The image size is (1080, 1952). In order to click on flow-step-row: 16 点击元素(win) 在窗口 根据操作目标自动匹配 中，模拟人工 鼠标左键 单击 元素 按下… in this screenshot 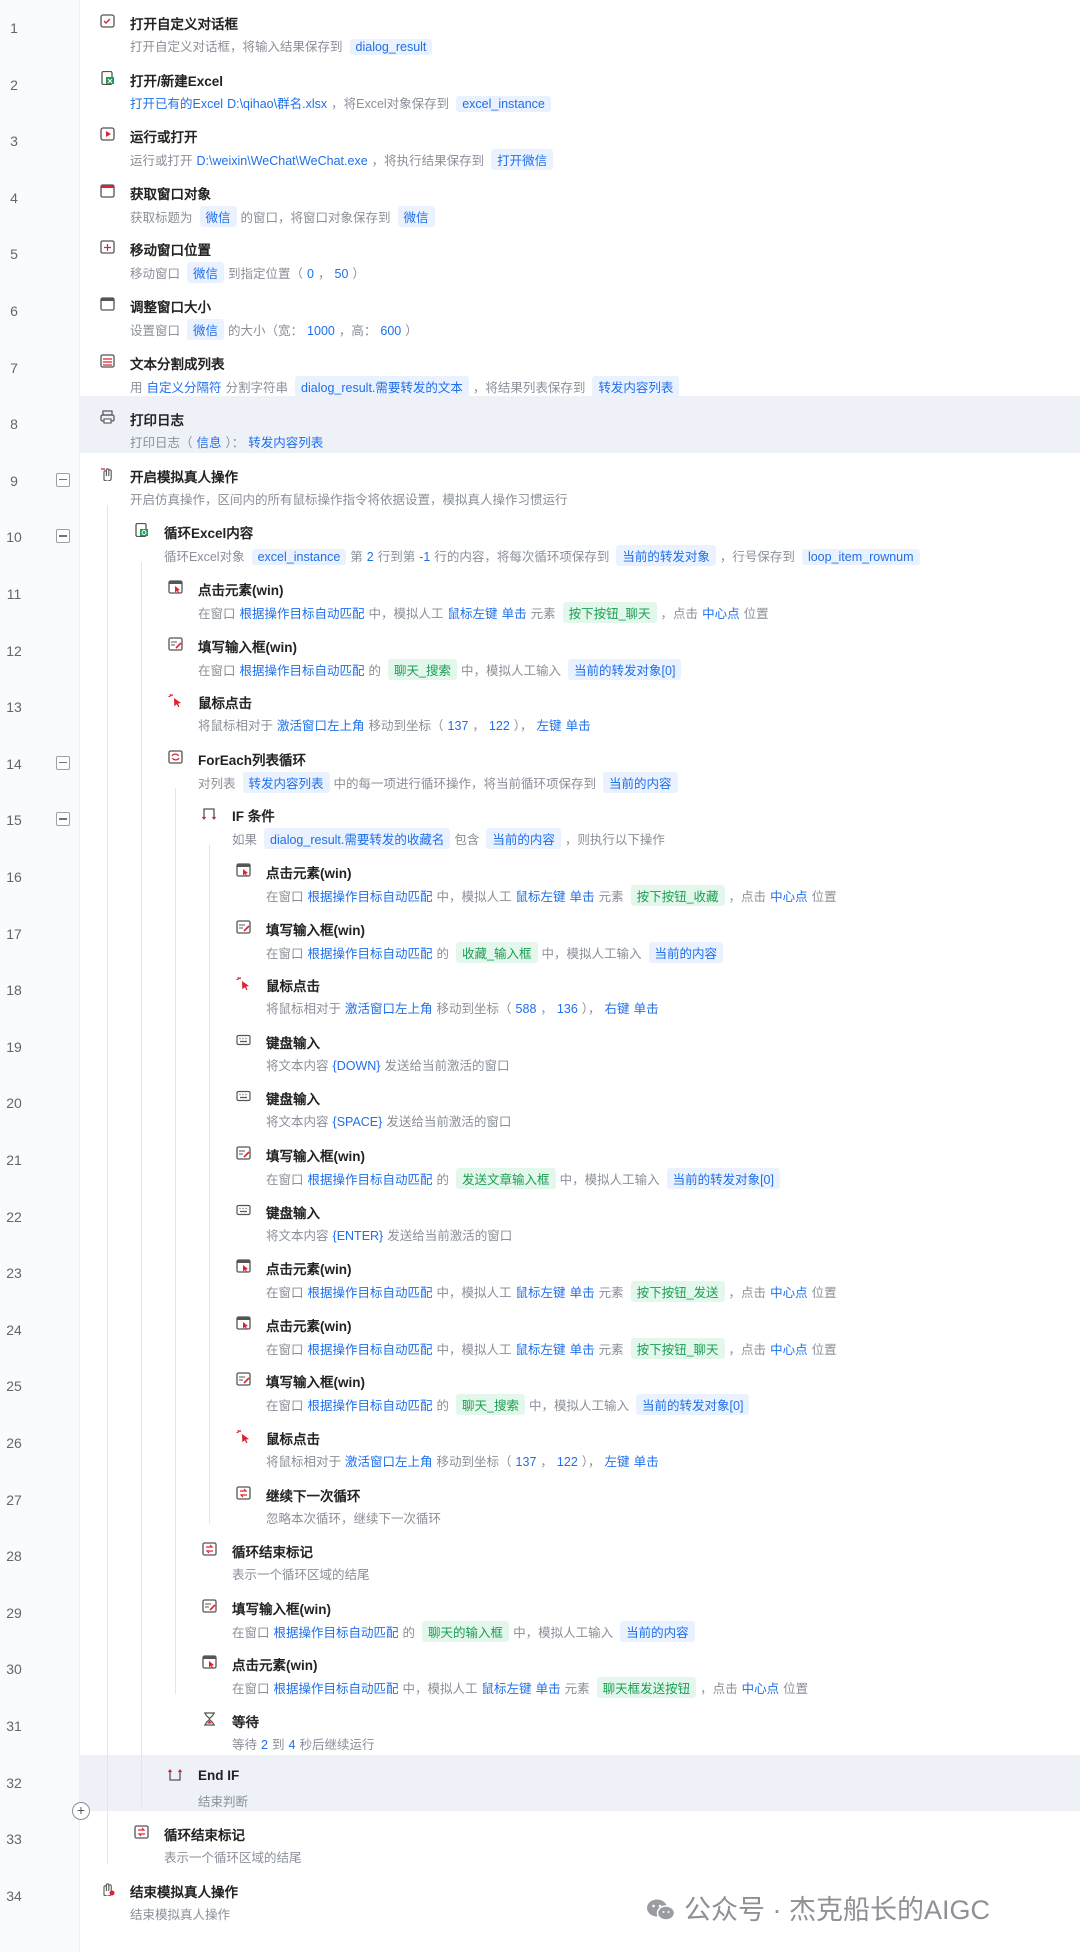, I will do `click(540, 877)`.